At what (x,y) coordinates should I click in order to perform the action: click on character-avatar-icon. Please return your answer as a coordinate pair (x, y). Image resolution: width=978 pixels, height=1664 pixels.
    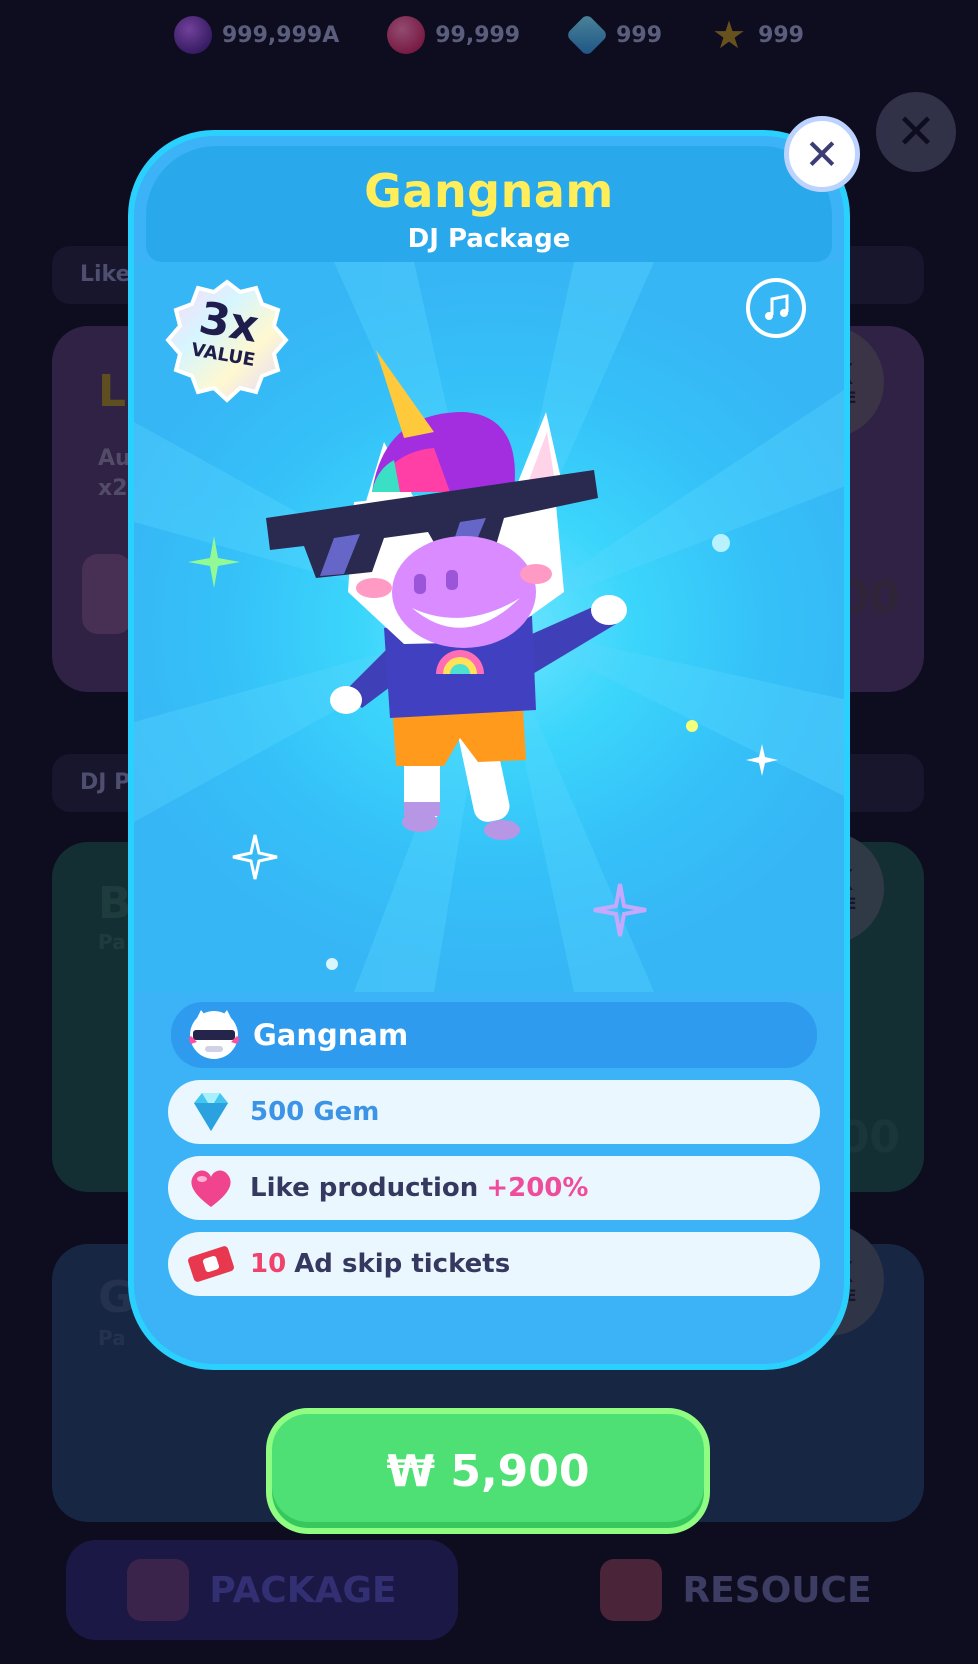
    Looking at the image, I should click on (214, 1034).